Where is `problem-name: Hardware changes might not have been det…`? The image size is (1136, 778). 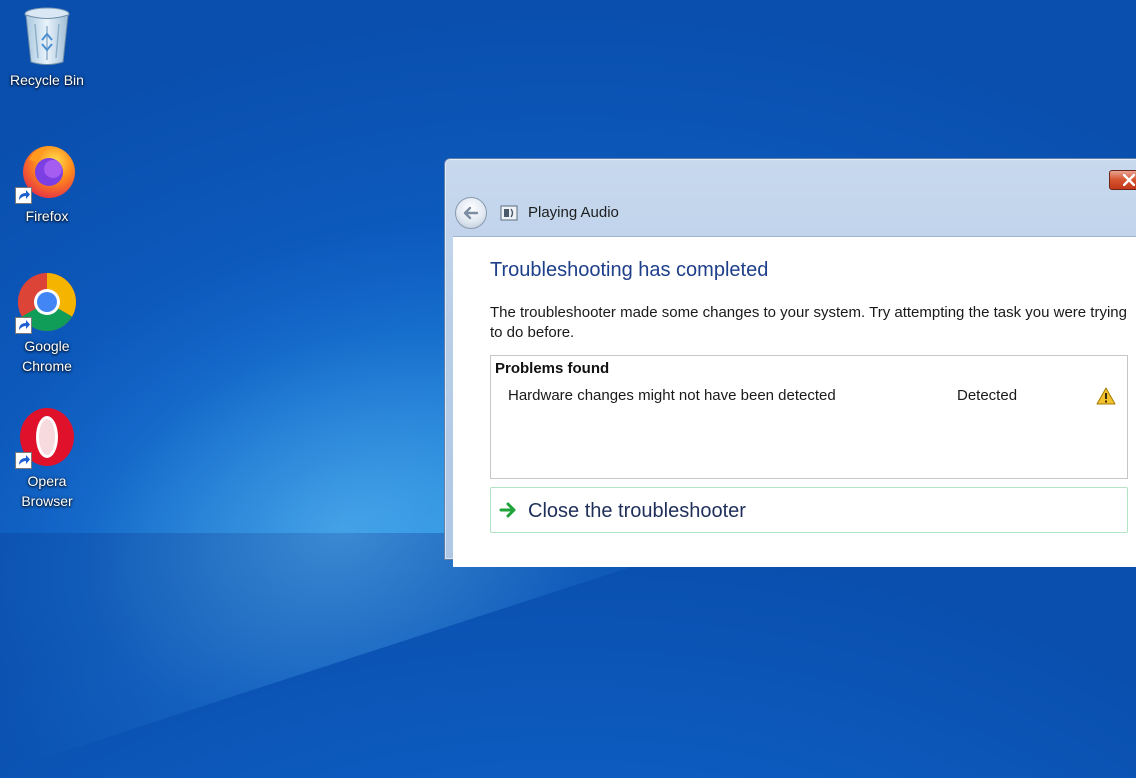
problem-name: Hardware changes might not have been det… is located at coordinates (672, 395).